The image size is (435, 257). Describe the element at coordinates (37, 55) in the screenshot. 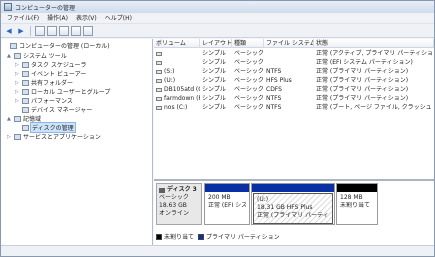

I see `tree-item-system-tools: ▲ システム ツール` at that location.